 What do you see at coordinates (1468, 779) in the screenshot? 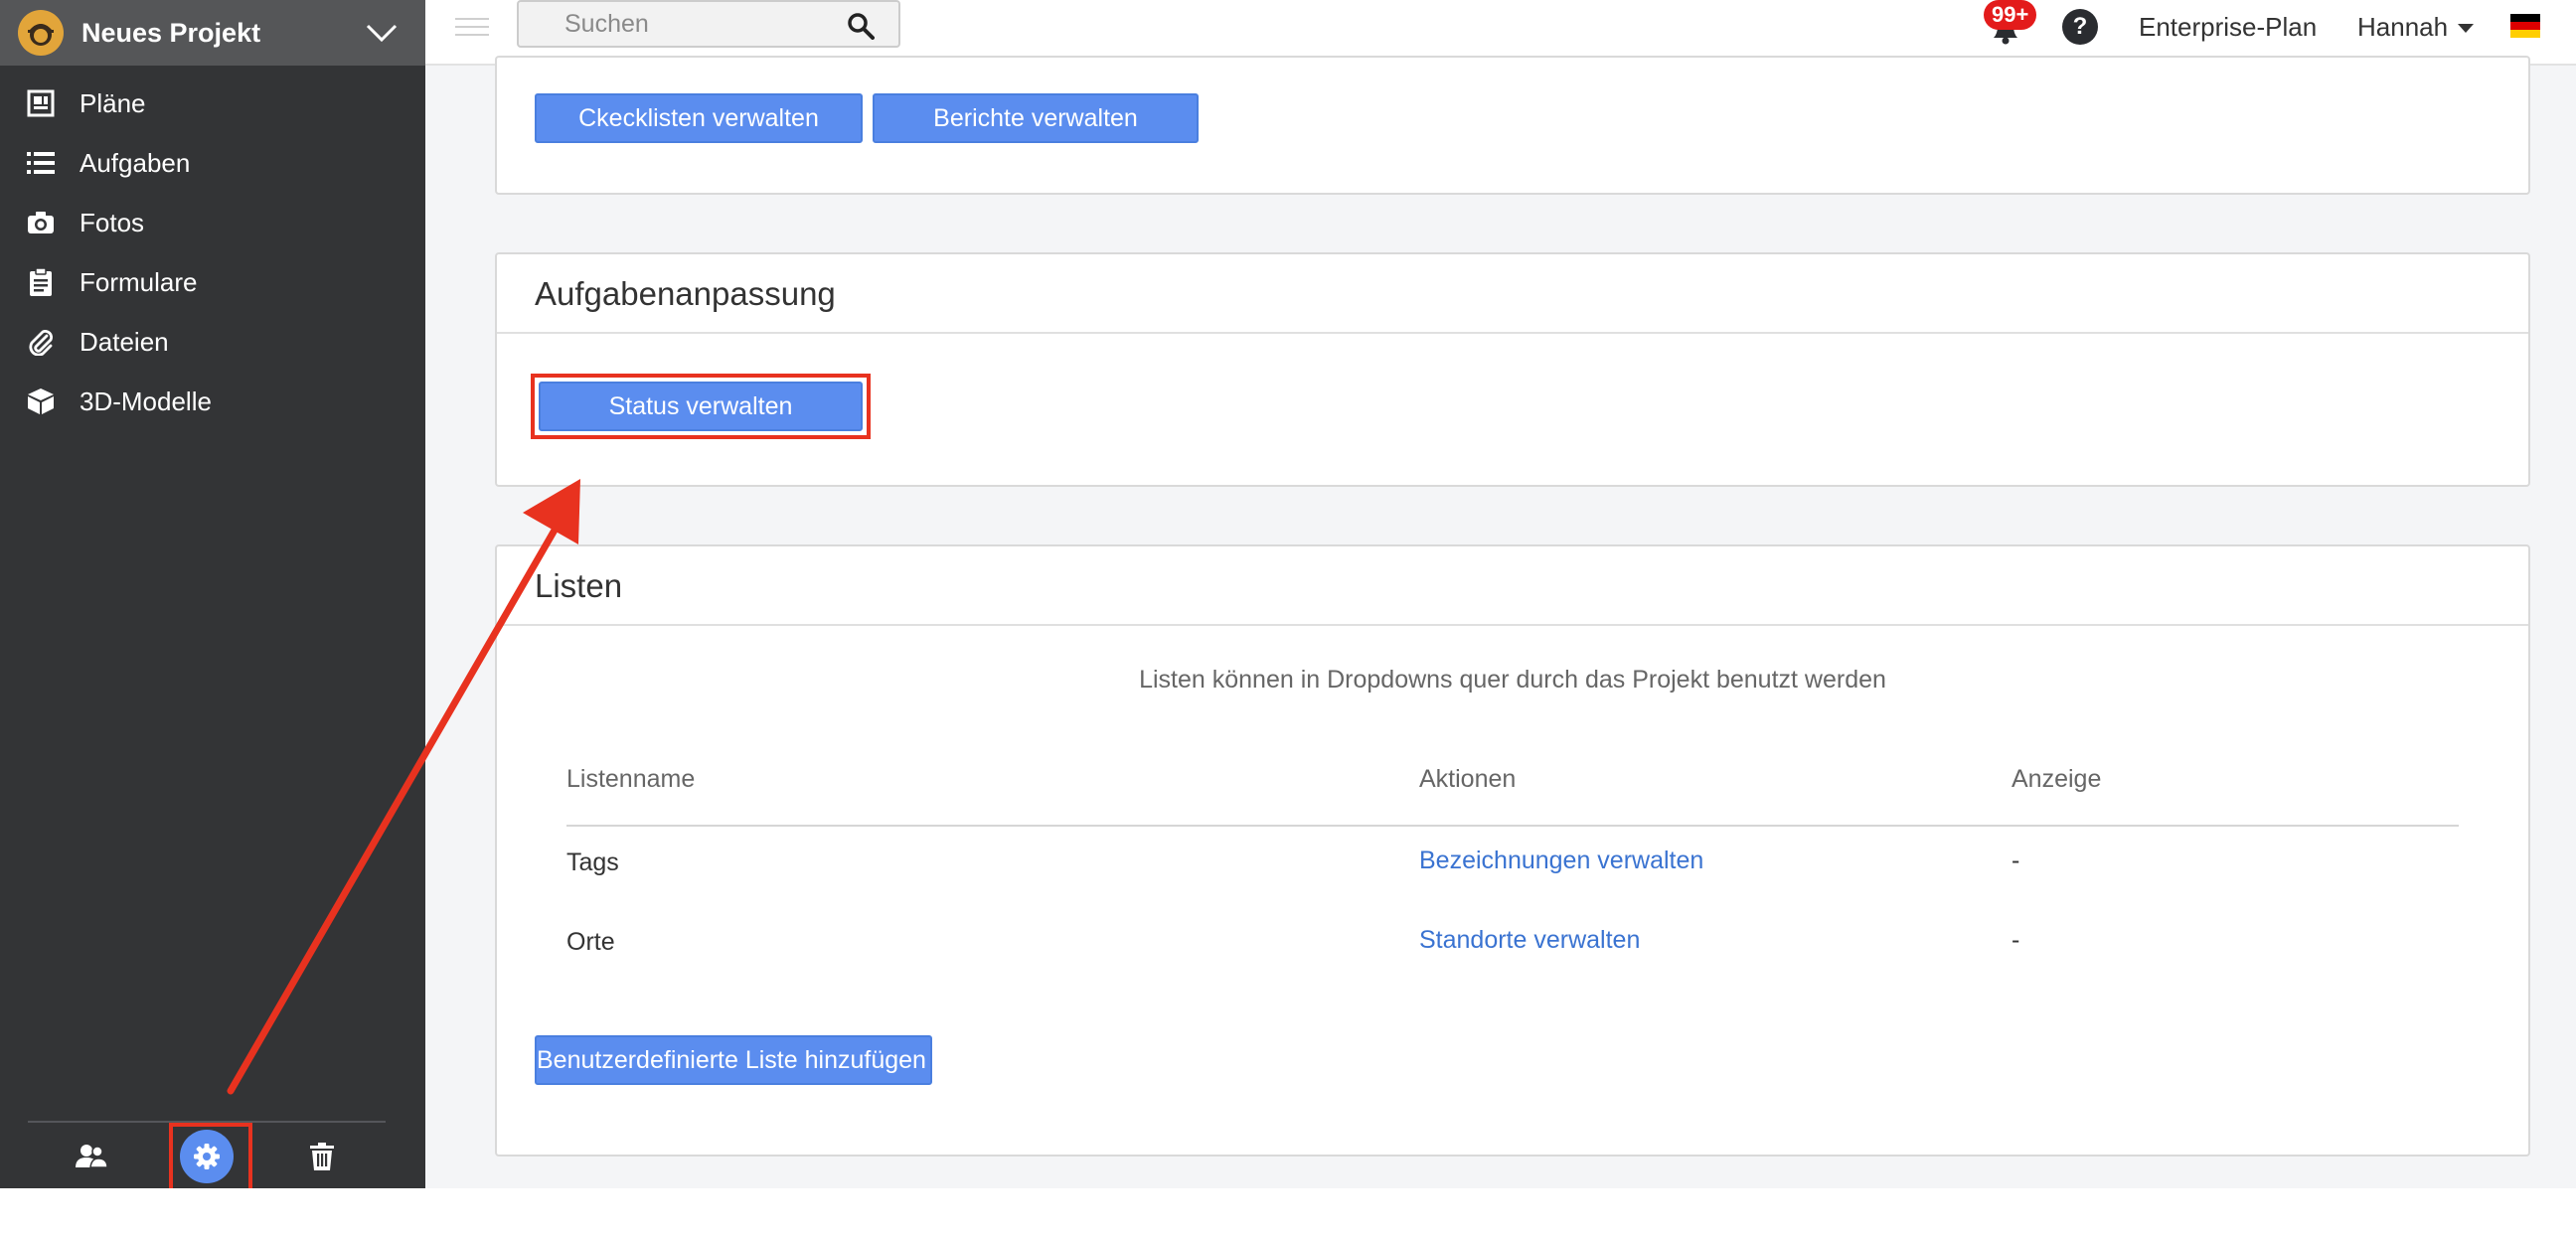
I see `column-header-actions: Aktionen` at bounding box center [1468, 779].